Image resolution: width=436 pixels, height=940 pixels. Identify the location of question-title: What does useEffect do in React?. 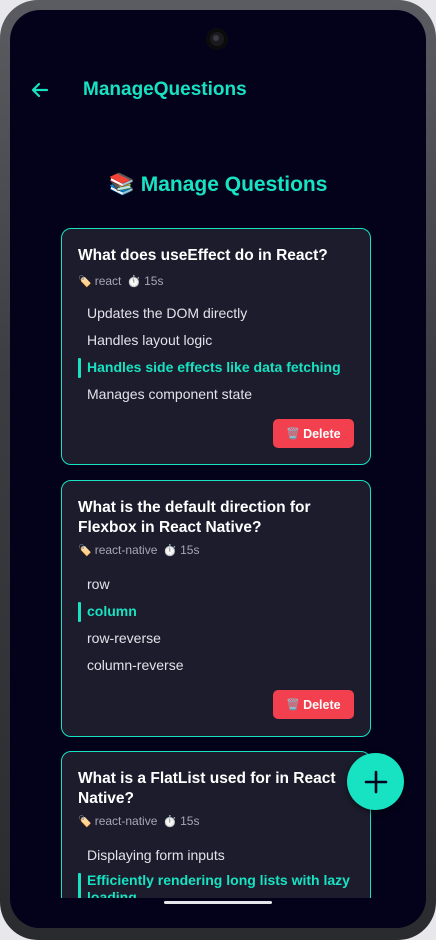
(203, 255).